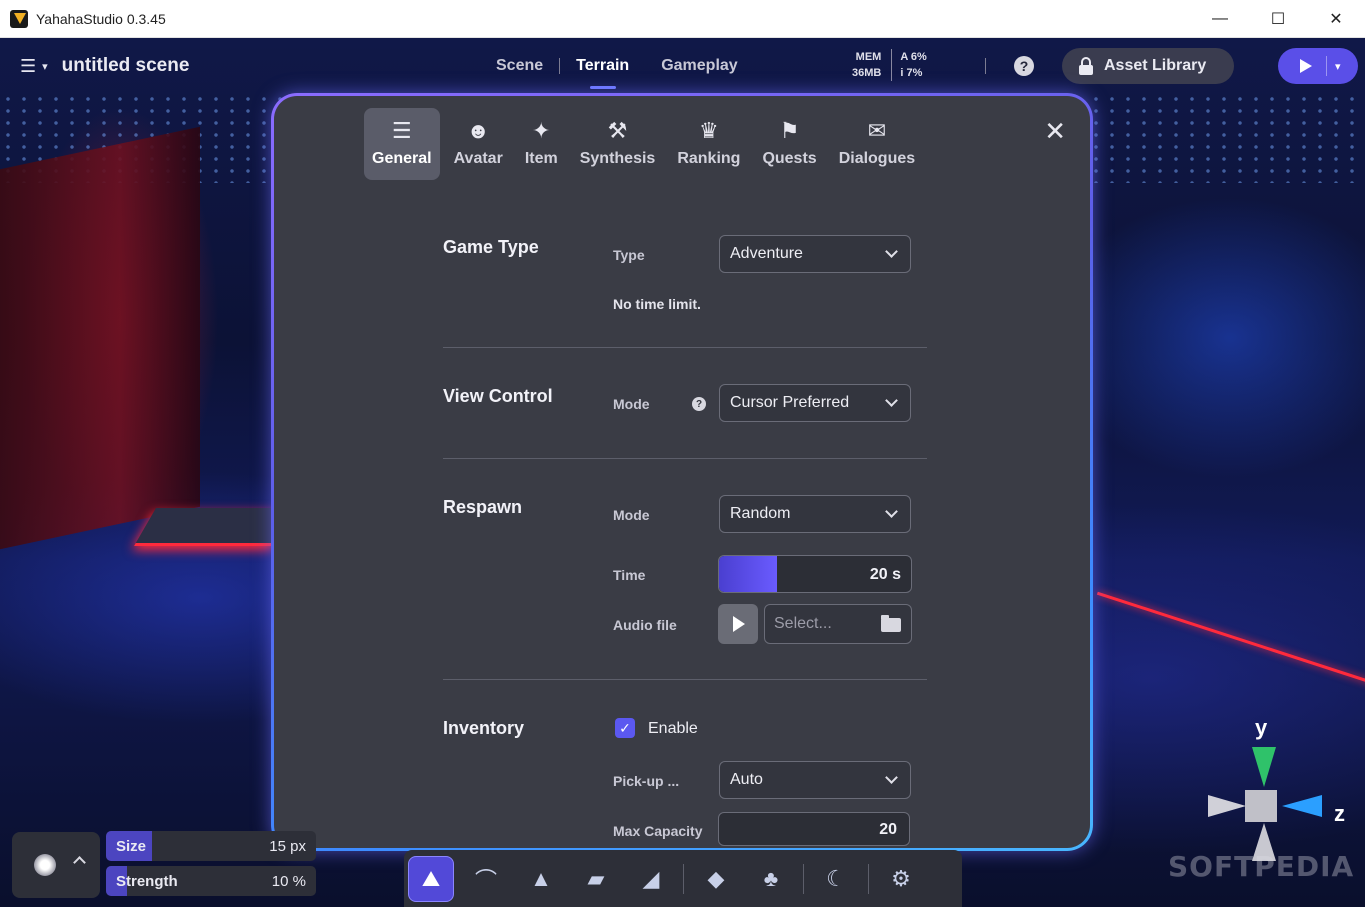 The height and width of the screenshot is (907, 1365). I want to click on mode-tabs: Scene Terrain Gameplay, so click(617, 66).